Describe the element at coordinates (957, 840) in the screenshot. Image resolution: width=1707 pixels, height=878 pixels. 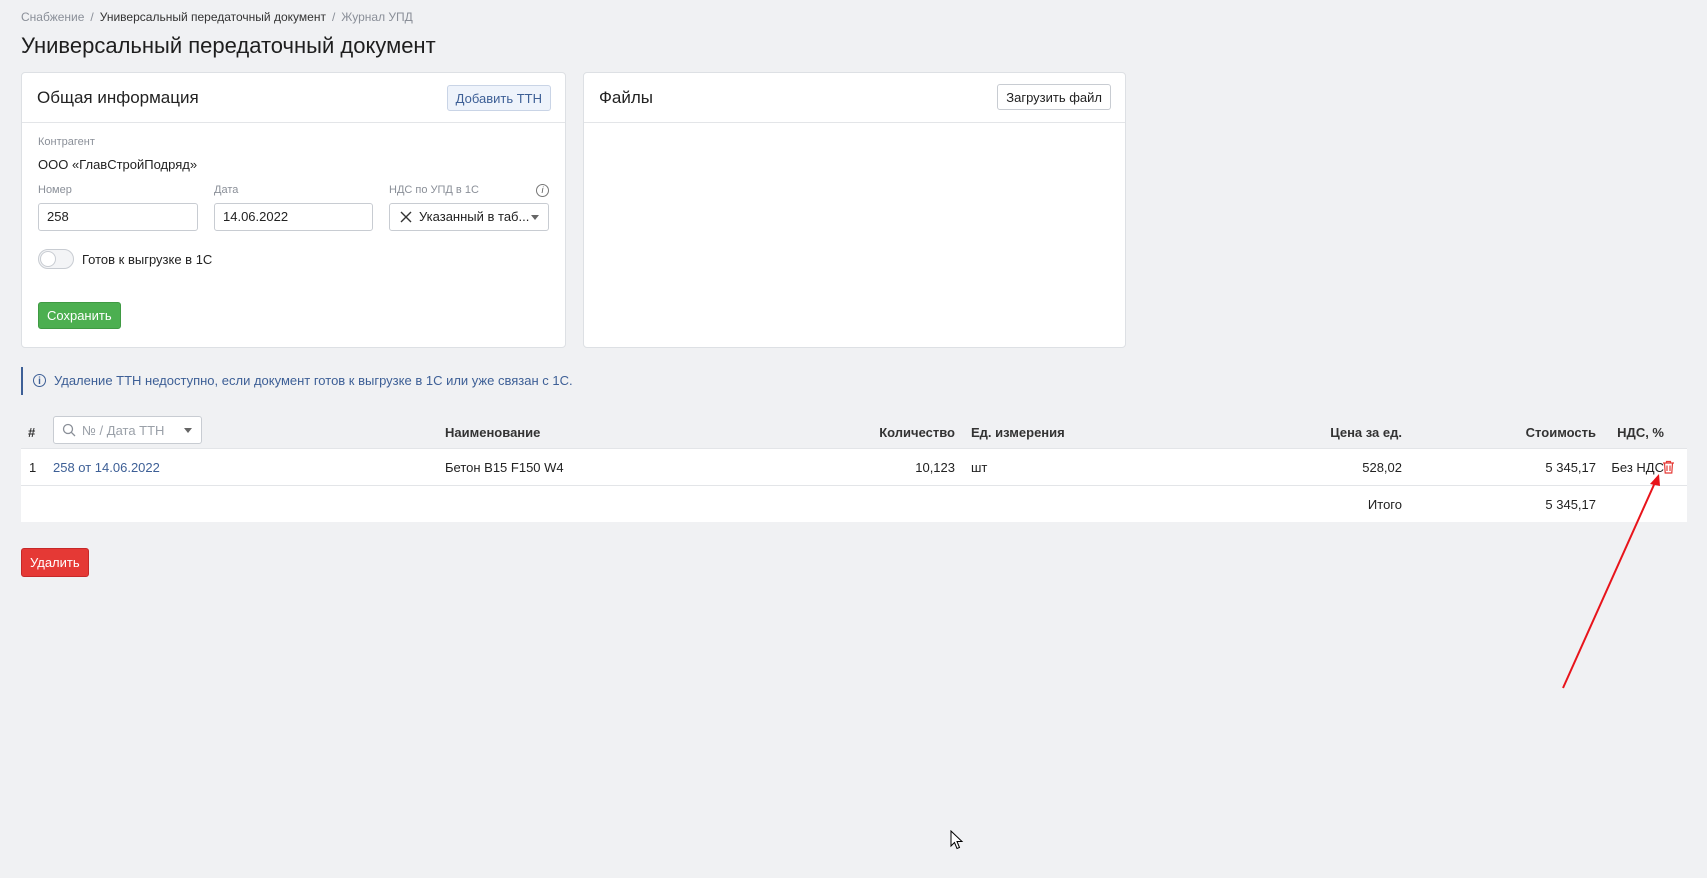
I see `mouse-cursor-icon` at that location.